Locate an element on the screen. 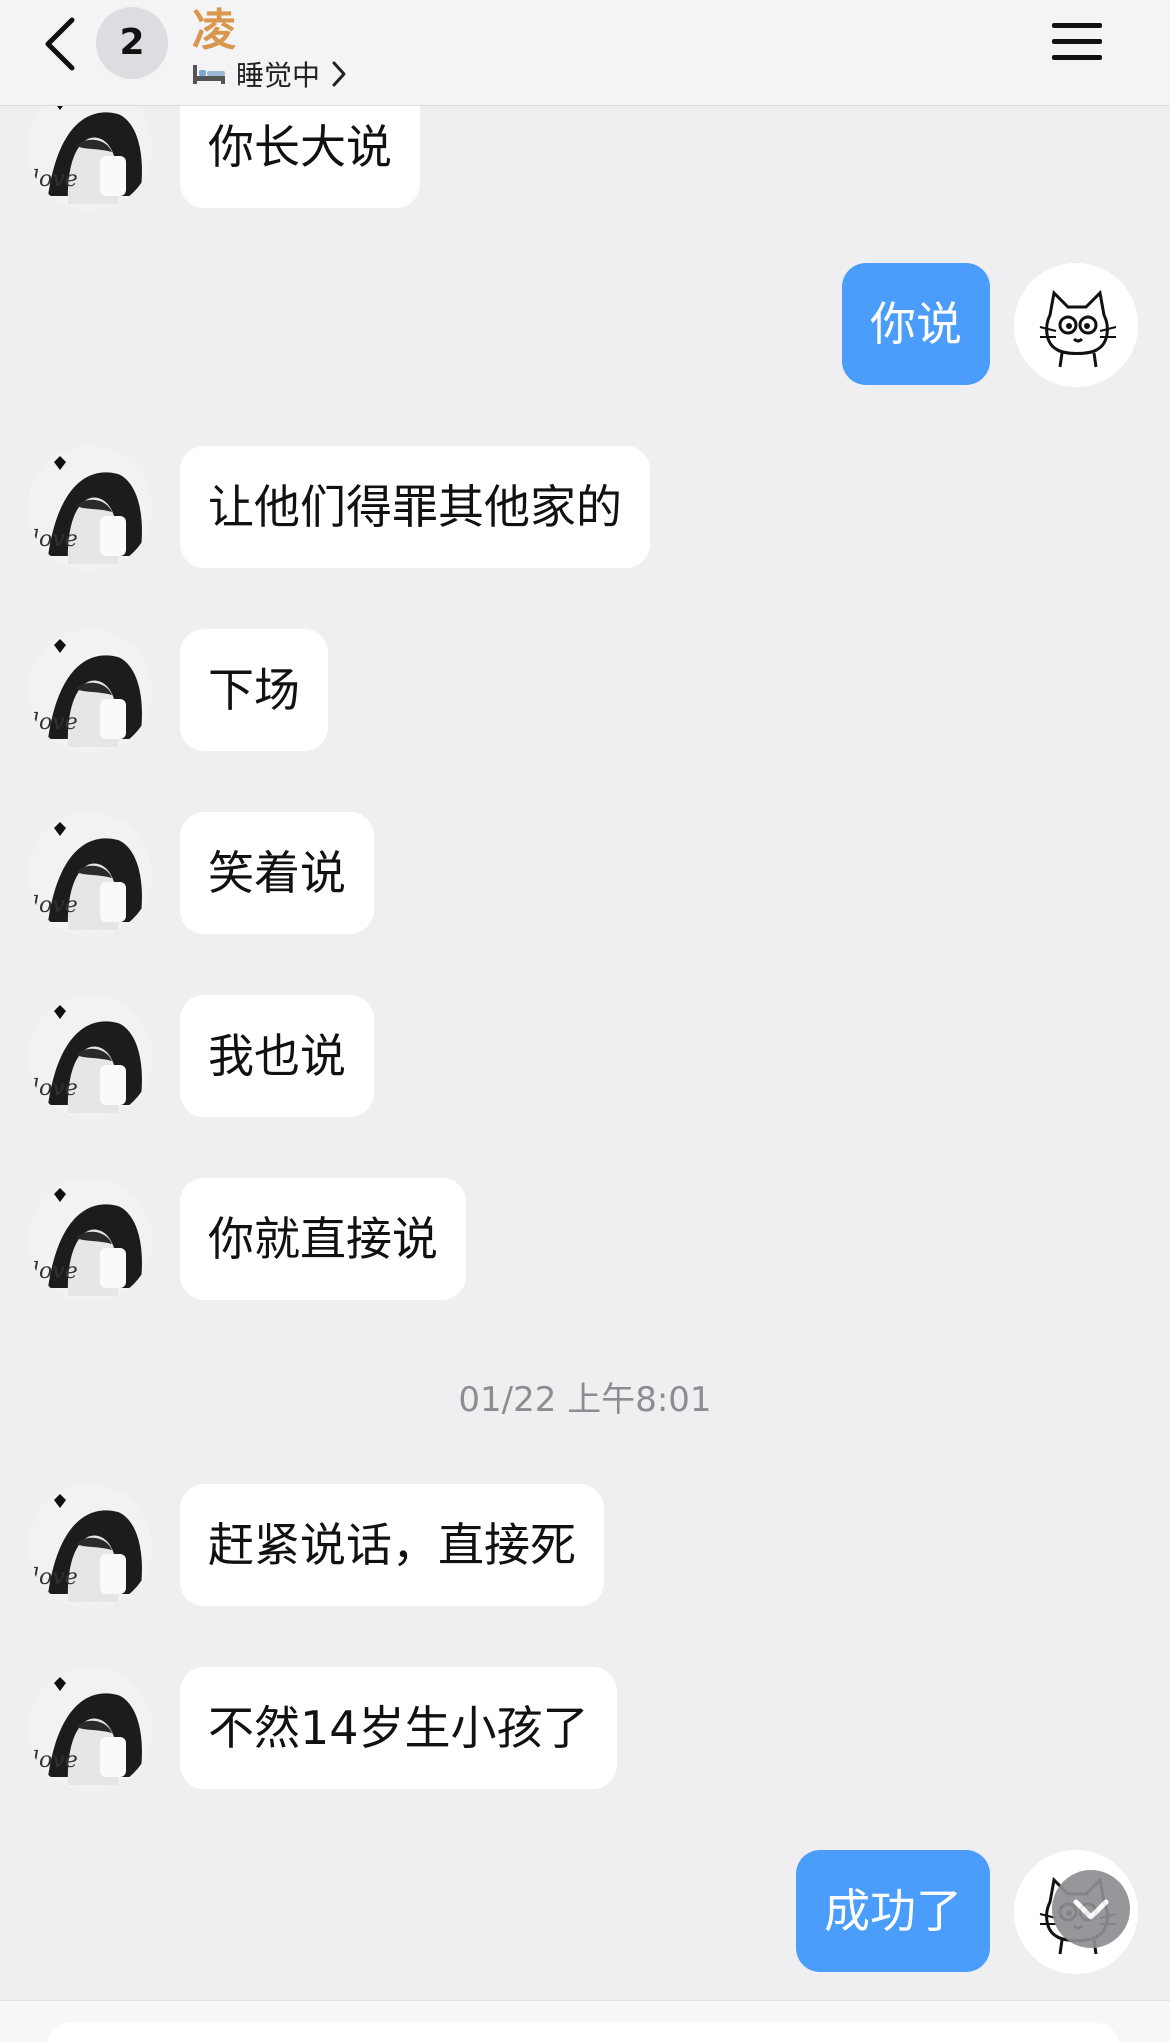  message-bubble-incoming: 赶紧说话，直接死 is located at coordinates (392, 1545).